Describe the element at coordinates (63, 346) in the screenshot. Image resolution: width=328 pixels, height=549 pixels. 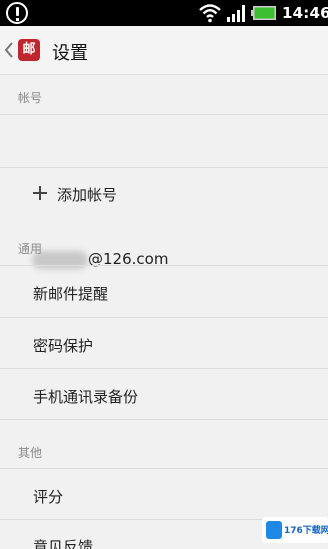
I see `password-protect-label: 密码保护` at that location.